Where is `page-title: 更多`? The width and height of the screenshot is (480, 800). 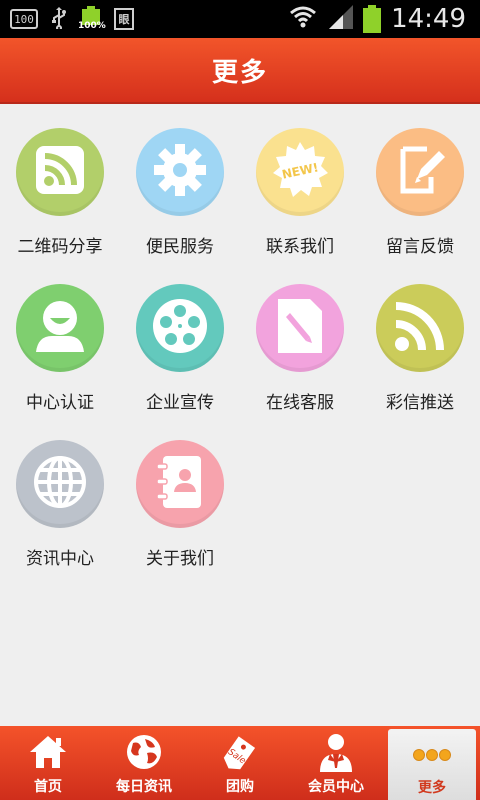
page-title: 更多 is located at coordinates (239, 72).